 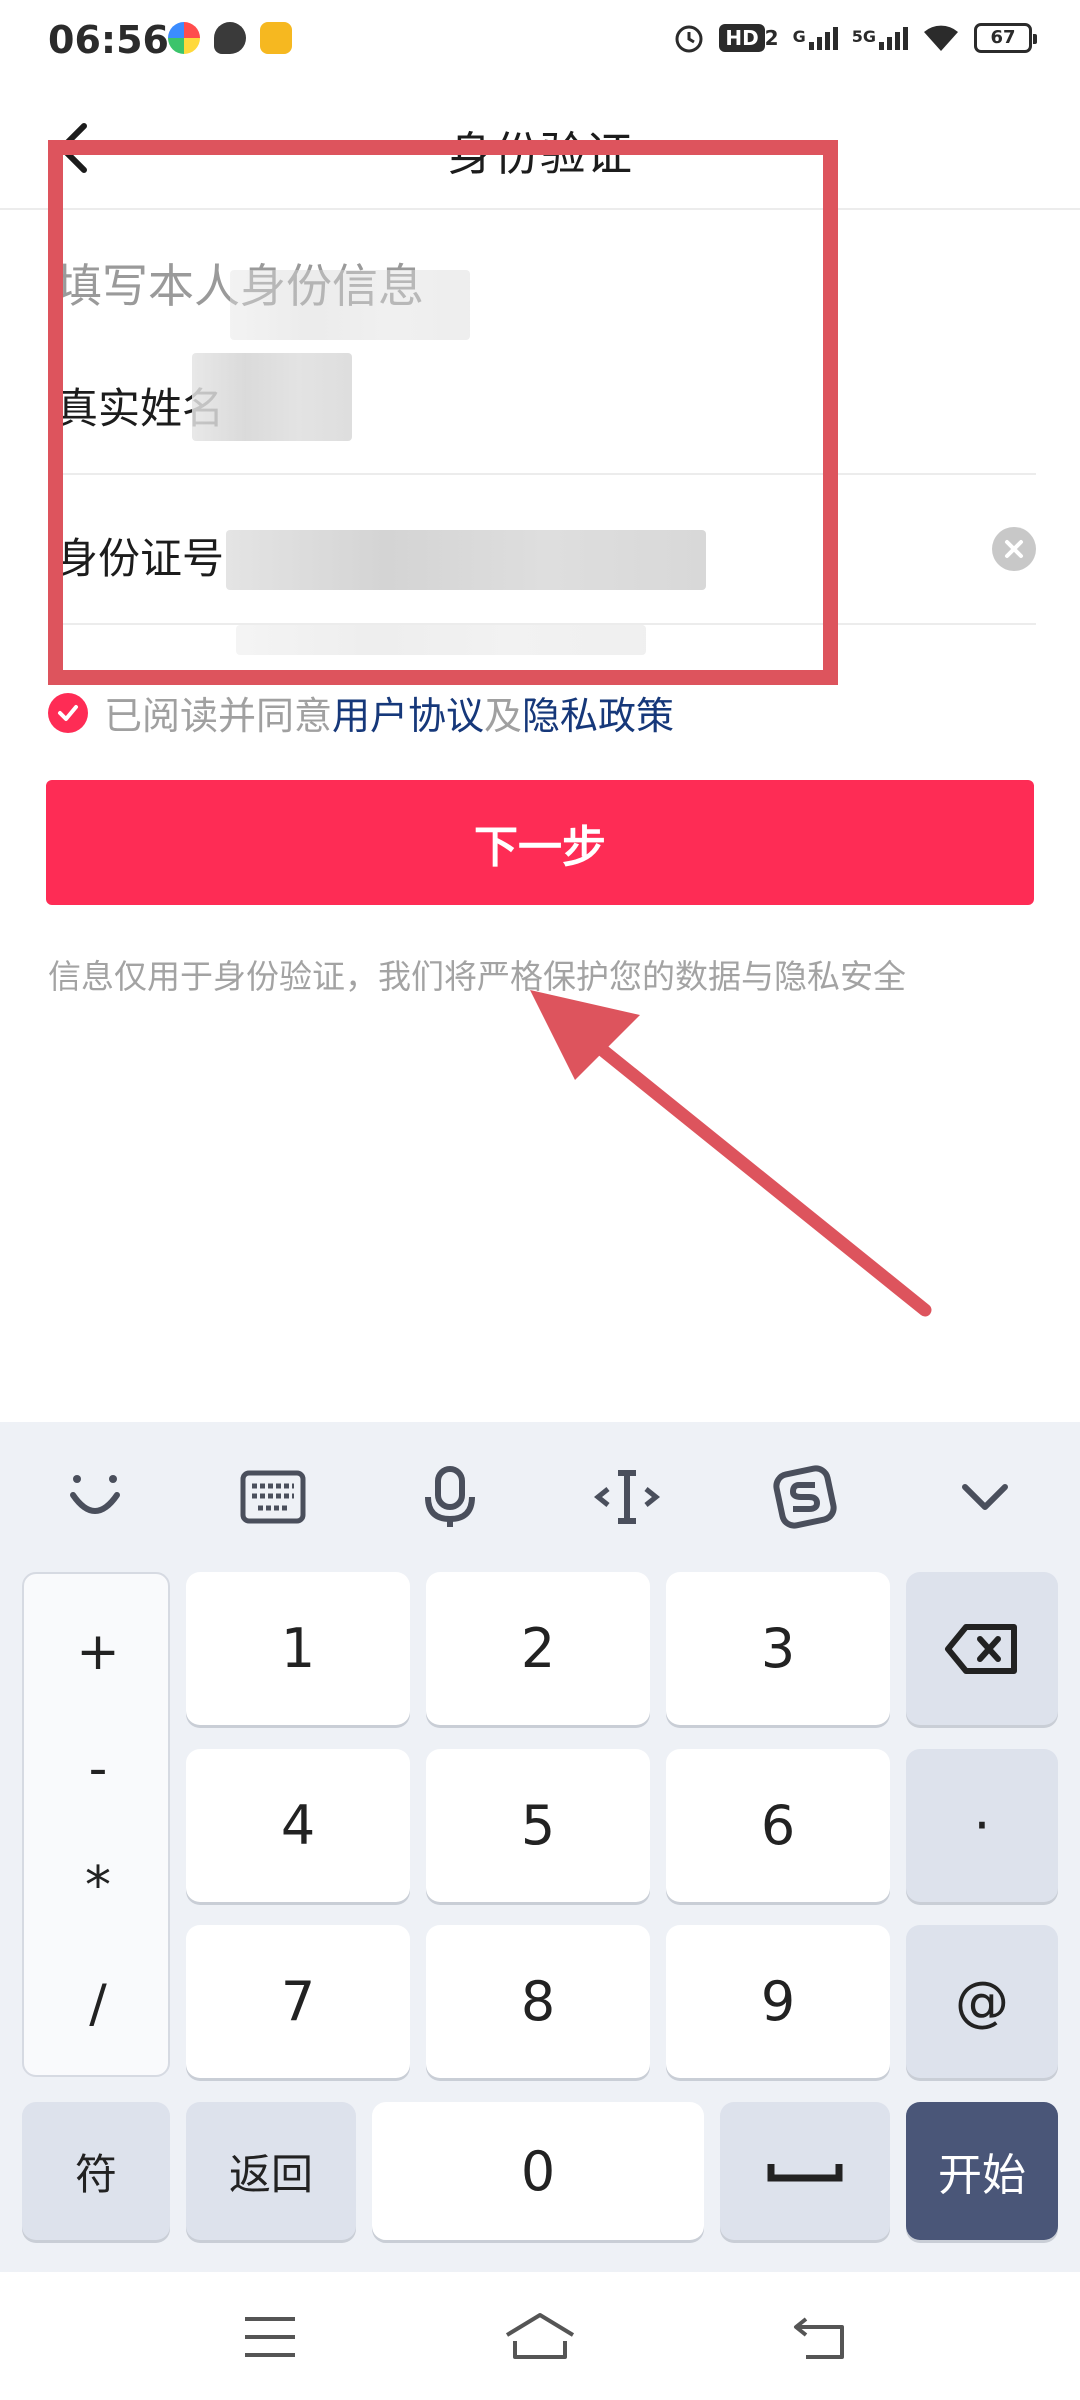 I want to click on system-nav-bar, so click(x=540, y=2336).